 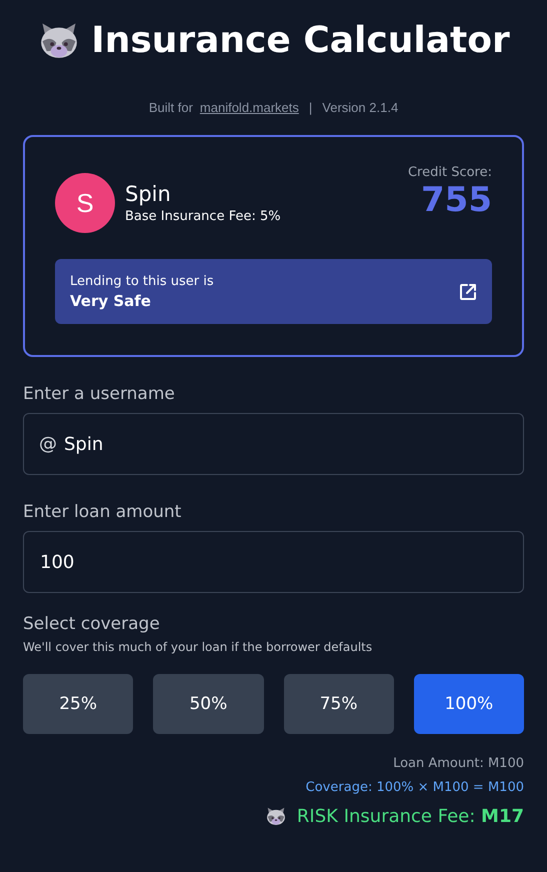 I want to click on coverage-option: 25%, so click(x=78, y=704).